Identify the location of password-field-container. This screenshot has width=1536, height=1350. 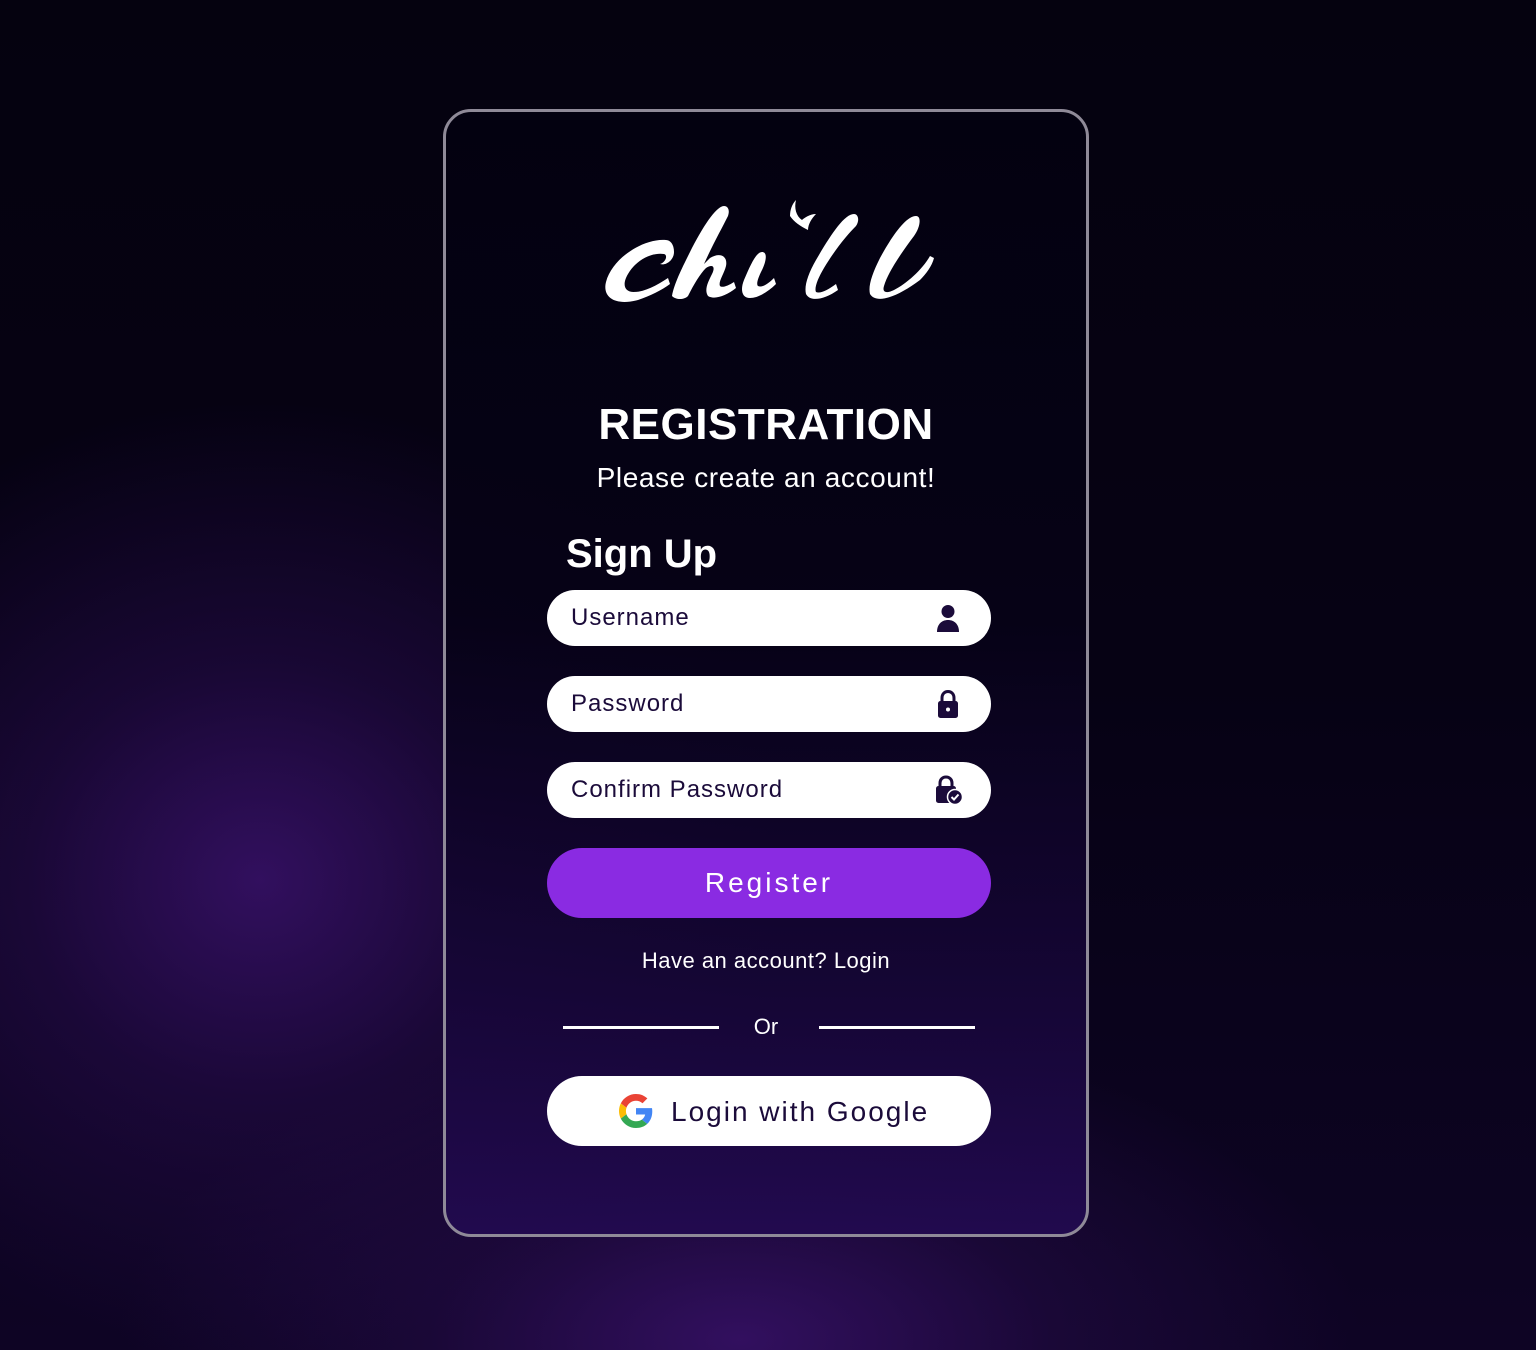
(769, 704).